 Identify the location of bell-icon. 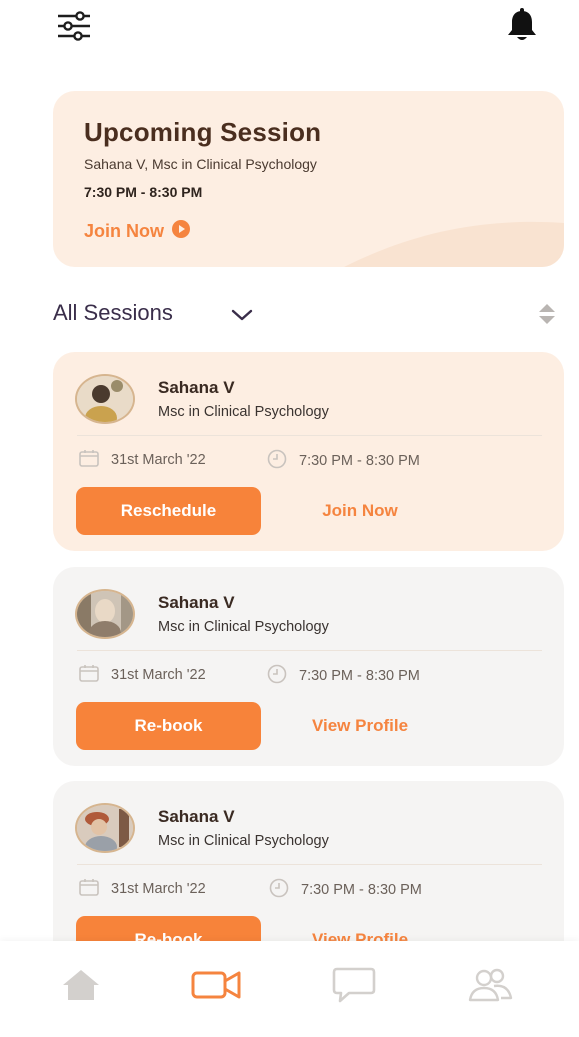
(522, 26).